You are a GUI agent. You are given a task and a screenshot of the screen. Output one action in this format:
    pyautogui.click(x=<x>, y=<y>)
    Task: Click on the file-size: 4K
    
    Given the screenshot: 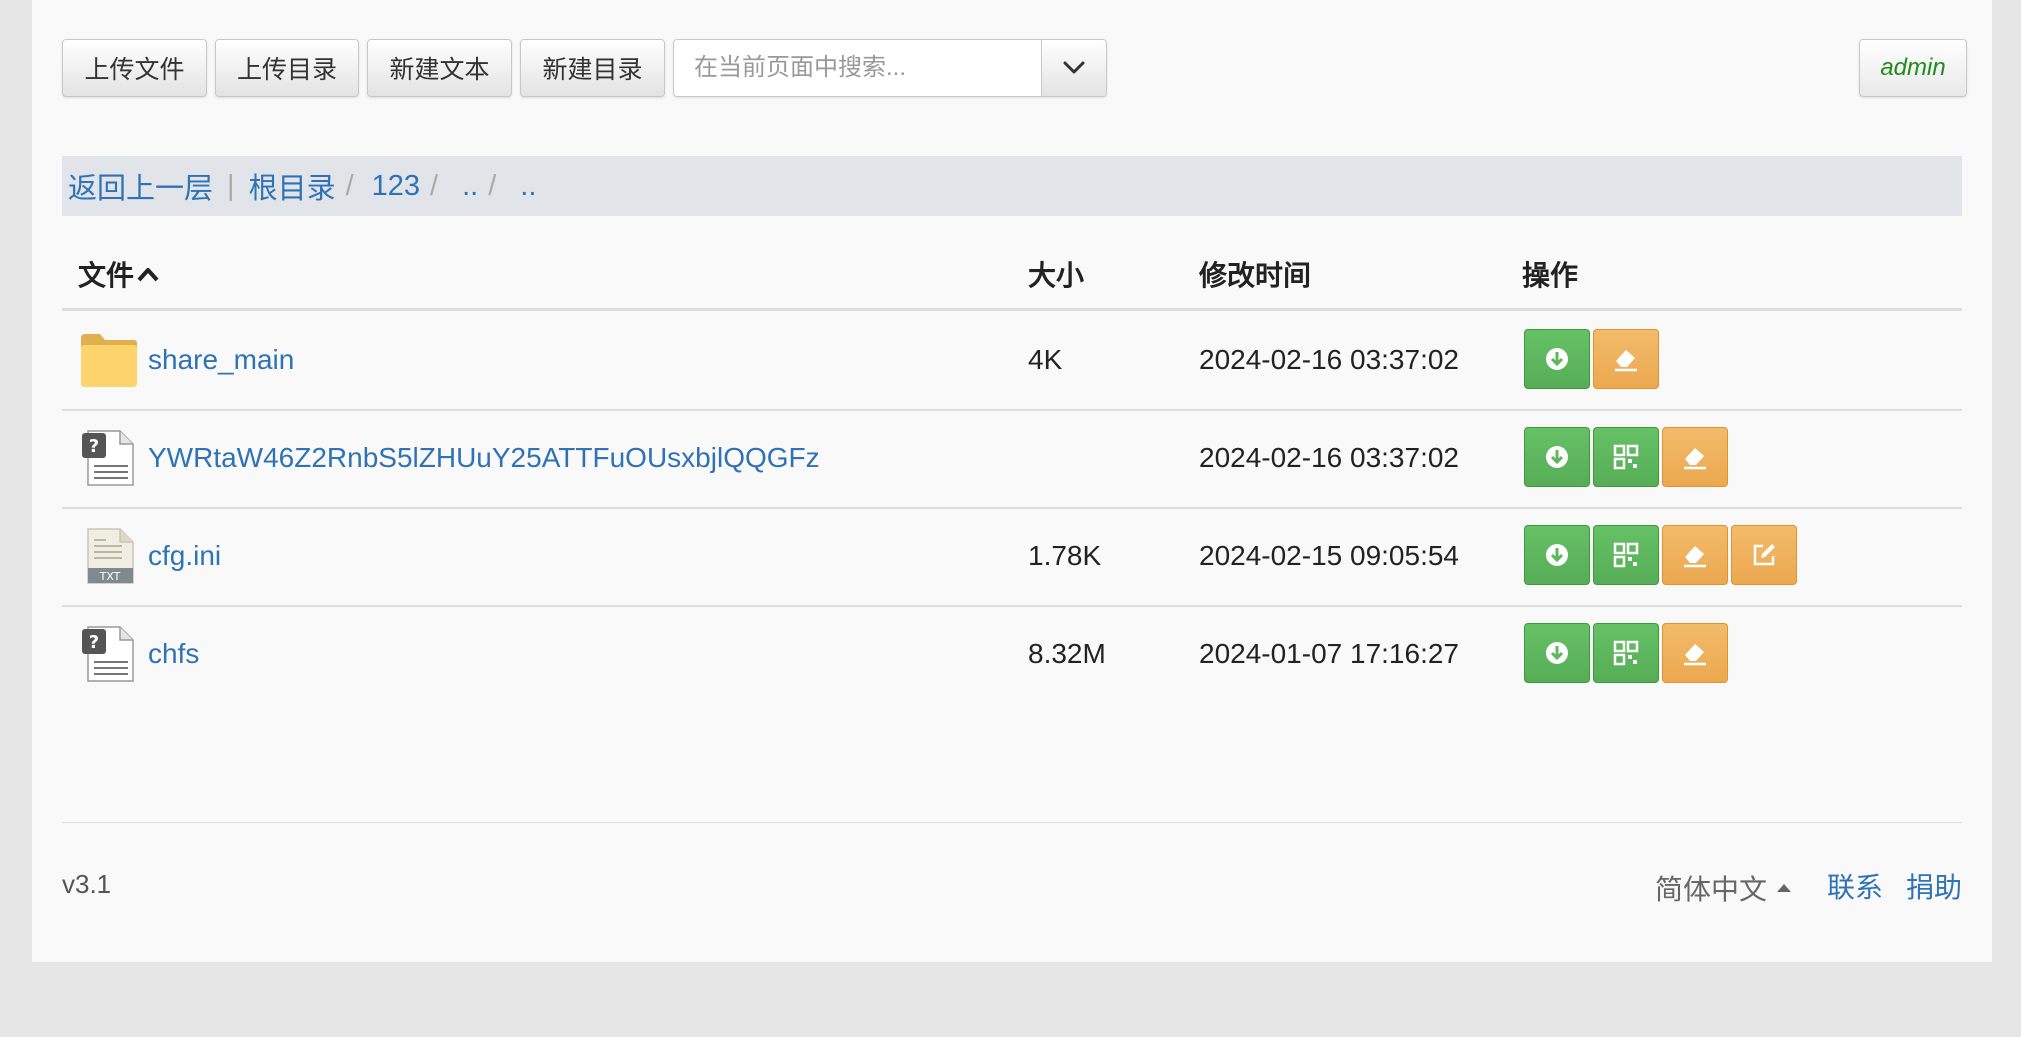 What is the action you would take?
    pyautogui.click(x=1045, y=359)
    